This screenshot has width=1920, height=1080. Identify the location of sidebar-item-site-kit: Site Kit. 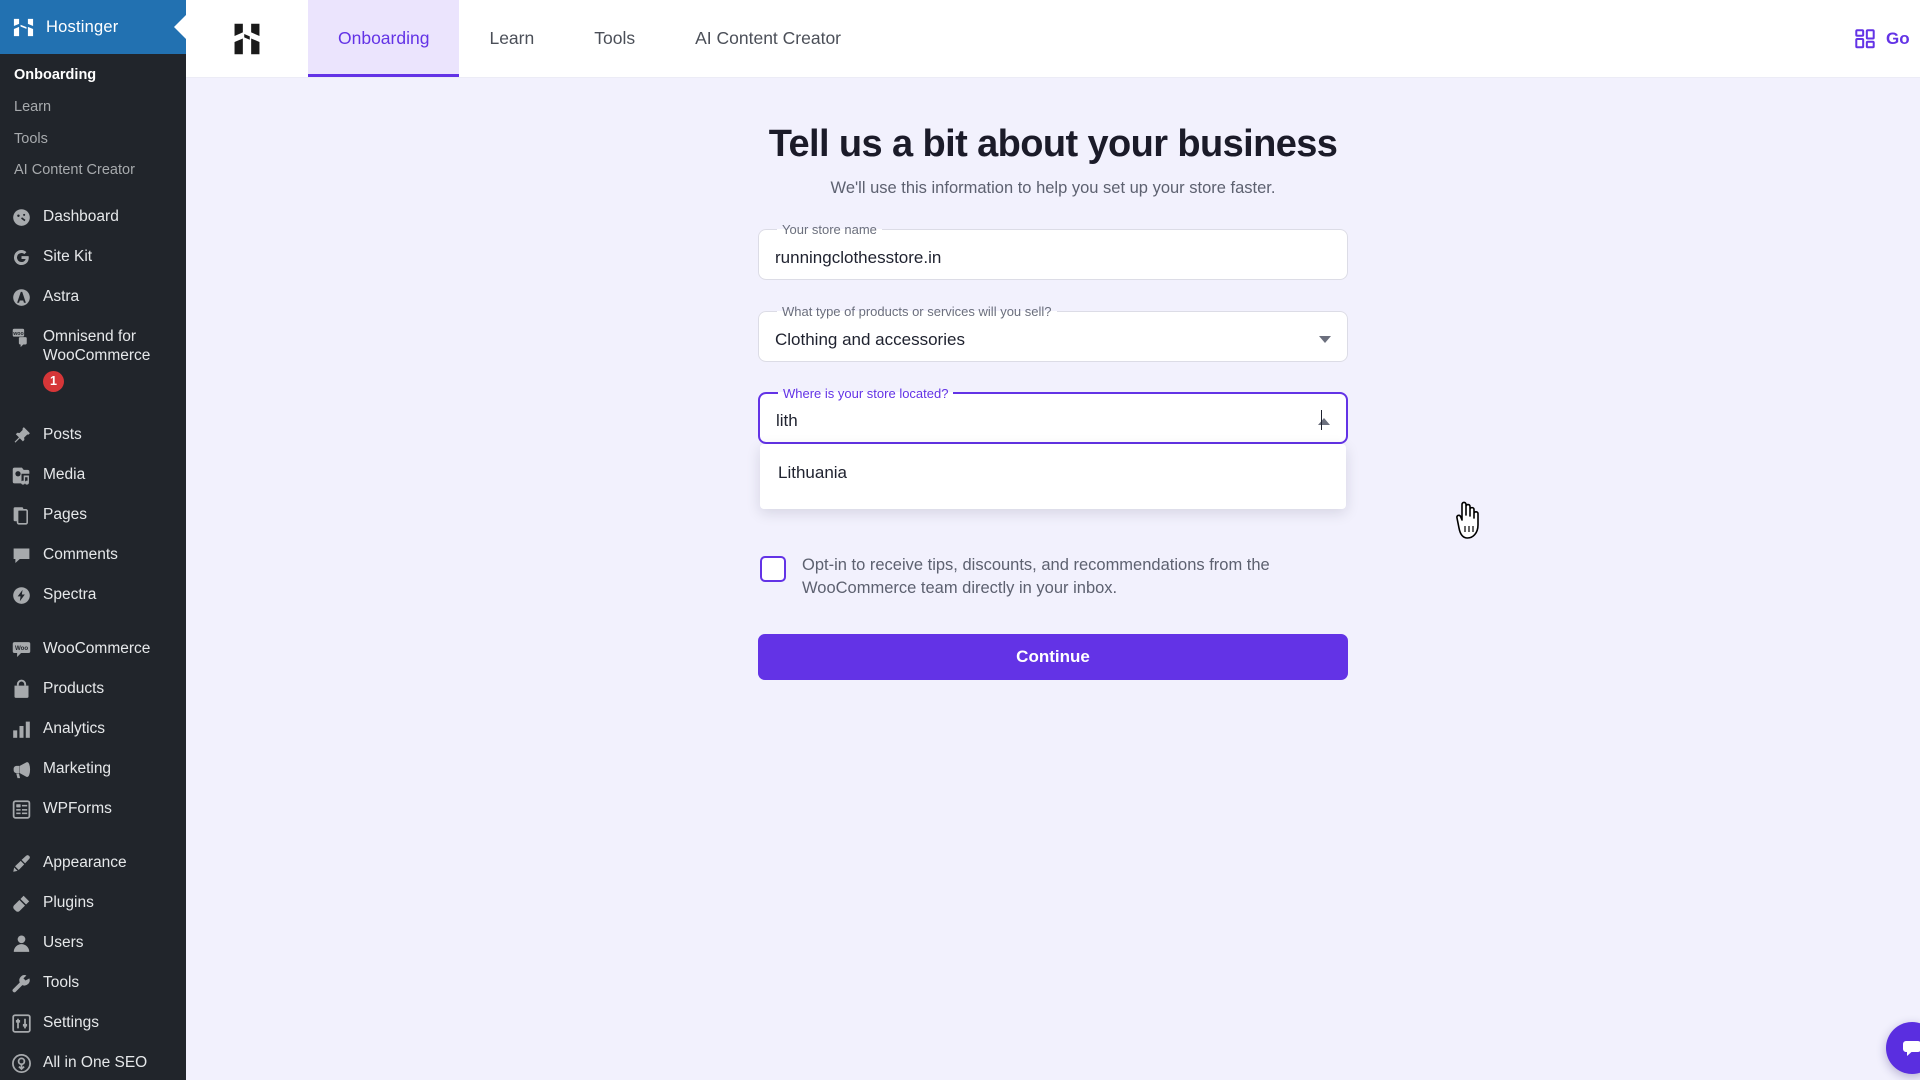
(93, 257).